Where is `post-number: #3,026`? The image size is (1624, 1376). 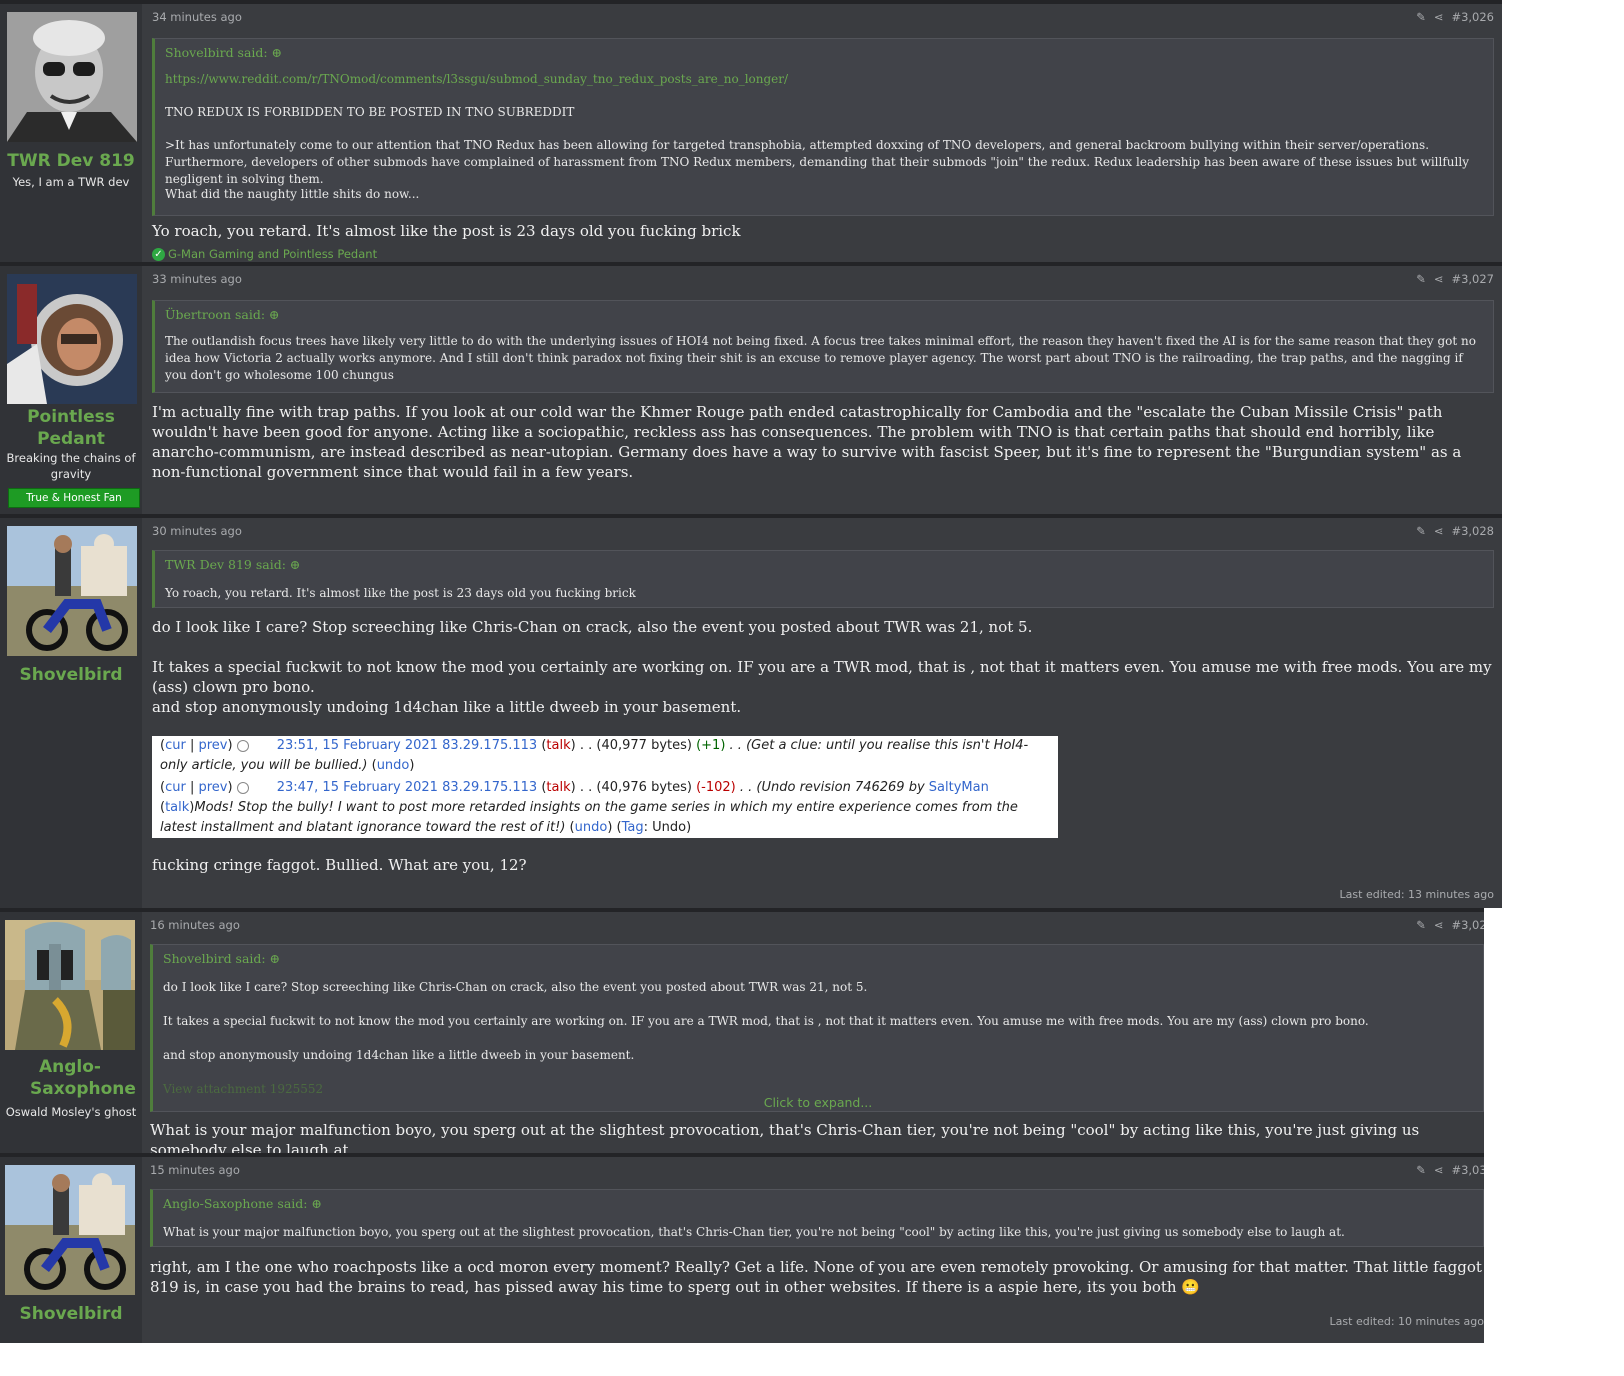
post-number: #3,026 is located at coordinates (1472, 17).